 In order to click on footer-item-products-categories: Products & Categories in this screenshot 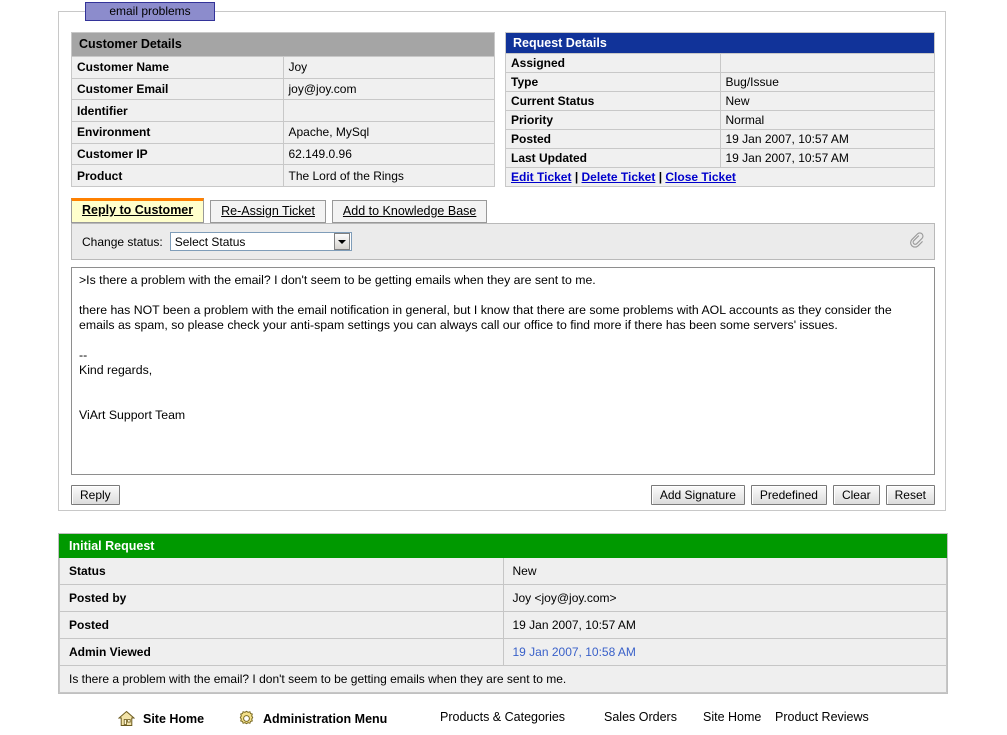, I will do `click(502, 717)`.